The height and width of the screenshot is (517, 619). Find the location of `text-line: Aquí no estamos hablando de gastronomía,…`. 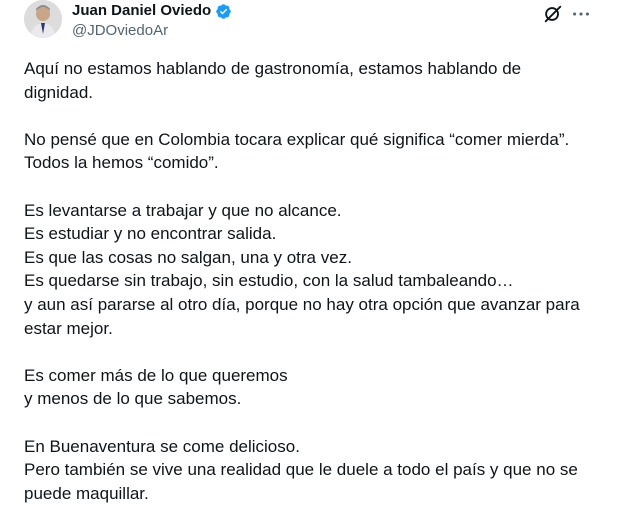

text-line: Aquí no estamos hablando de gastronomía,… is located at coordinates (273, 68).